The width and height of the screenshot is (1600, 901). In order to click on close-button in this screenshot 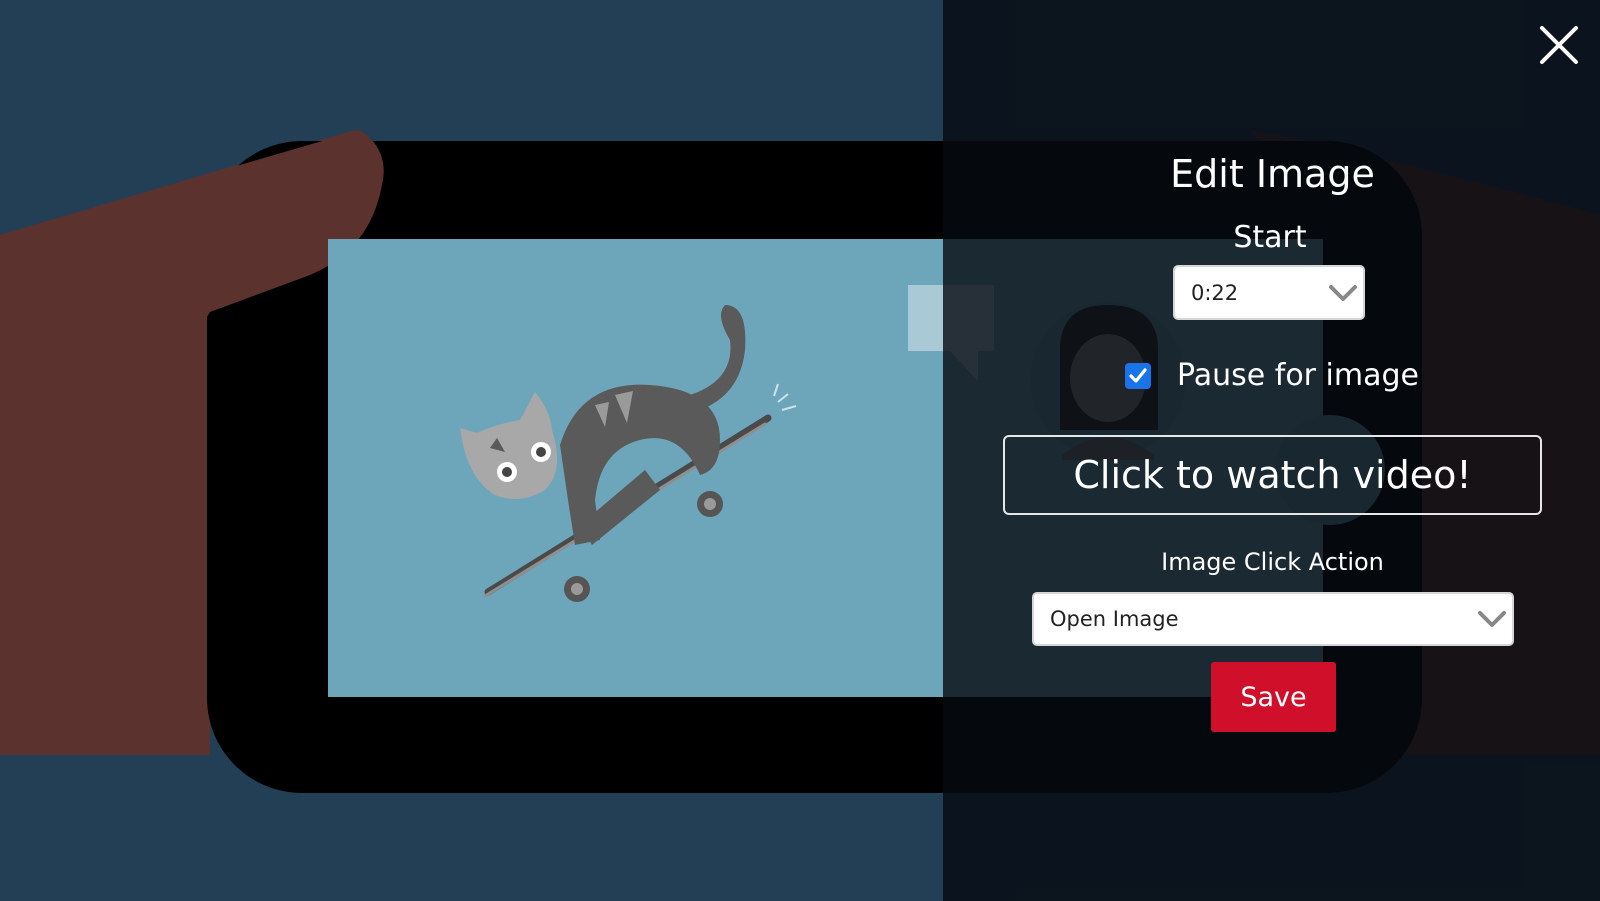, I will do `click(1559, 45)`.